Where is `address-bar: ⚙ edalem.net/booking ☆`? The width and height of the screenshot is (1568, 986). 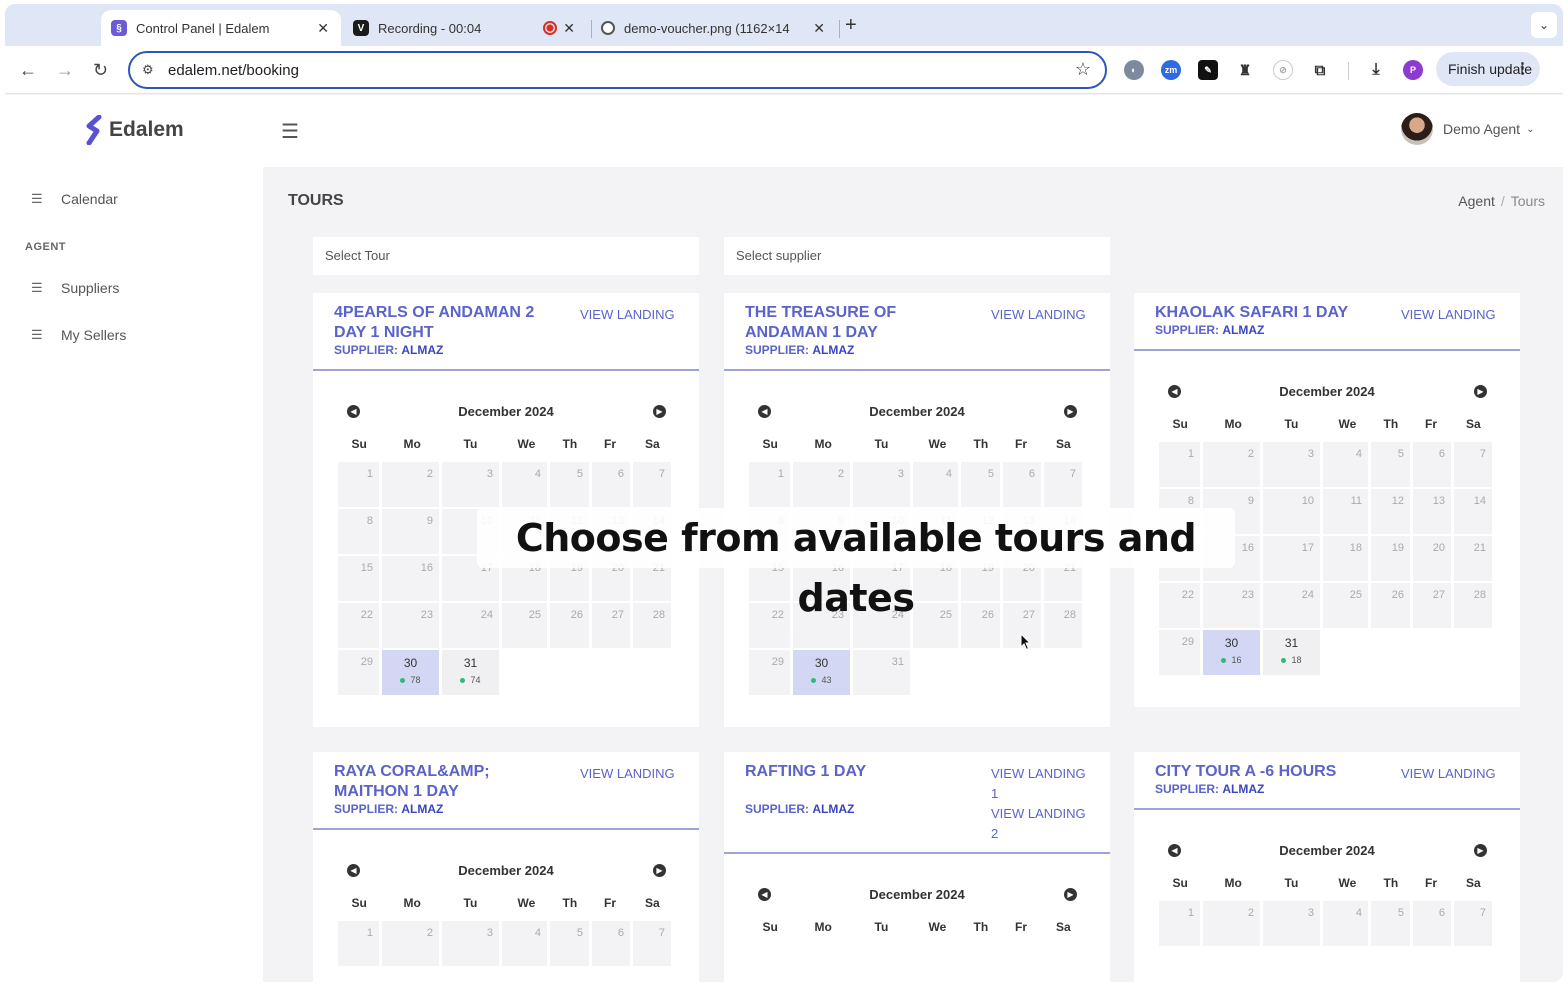 address-bar: ⚙ edalem.net/booking ☆ is located at coordinates (617, 70).